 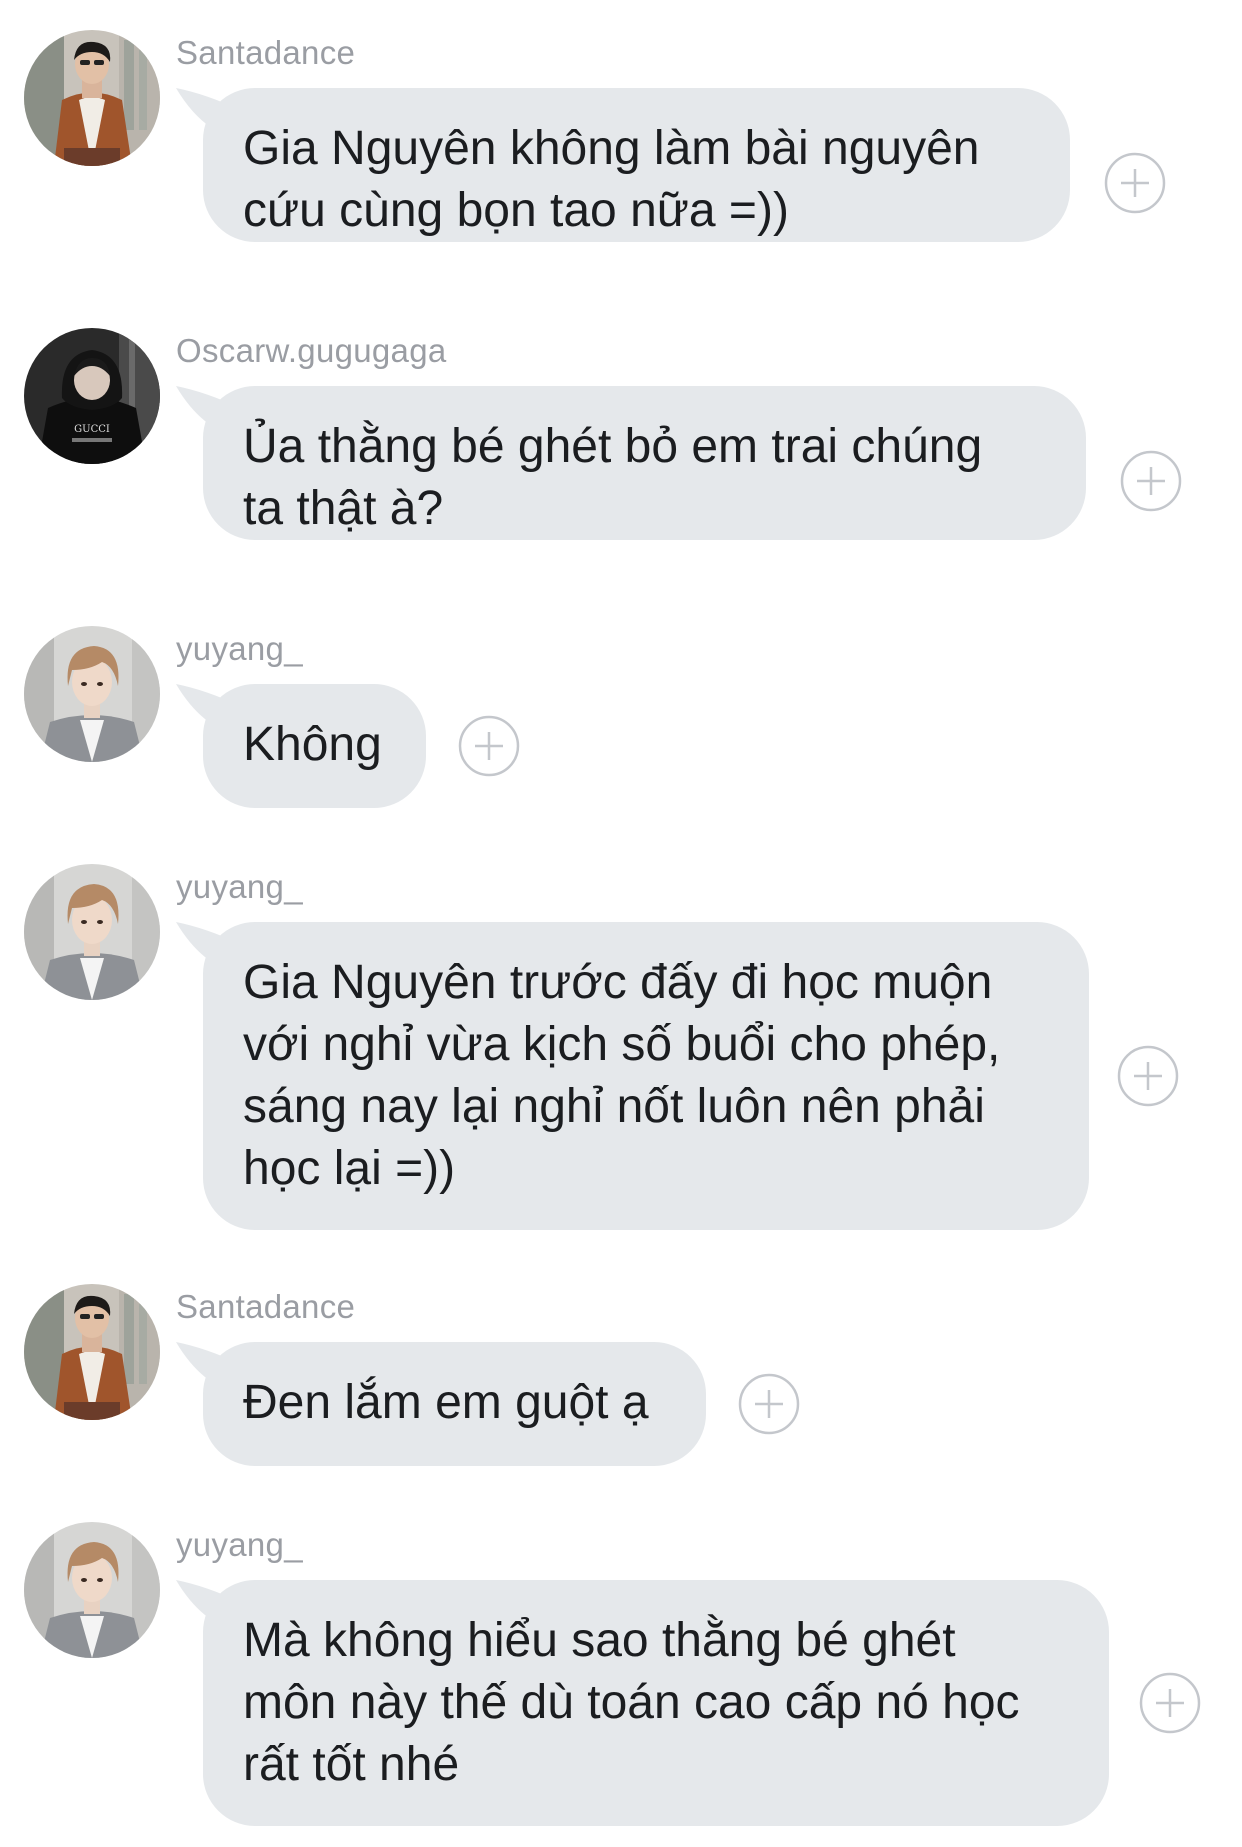 What do you see at coordinates (599, 1640) in the screenshot?
I see `message-text-line: Mà không hiểu sao thằng bé ghét` at bounding box center [599, 1640].